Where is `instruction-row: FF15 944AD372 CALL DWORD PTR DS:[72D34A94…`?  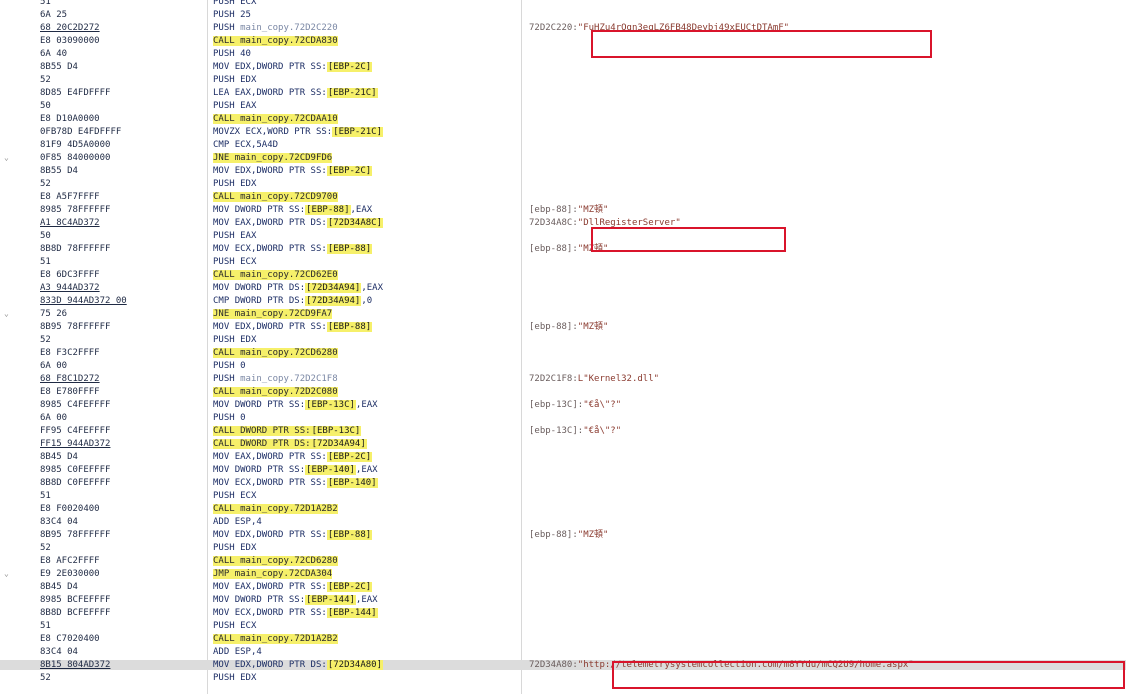 instruction-row: FF15 944AD372 CALL DWORD PTR DS:[72D34A94… is located at coordinates (563, 444).